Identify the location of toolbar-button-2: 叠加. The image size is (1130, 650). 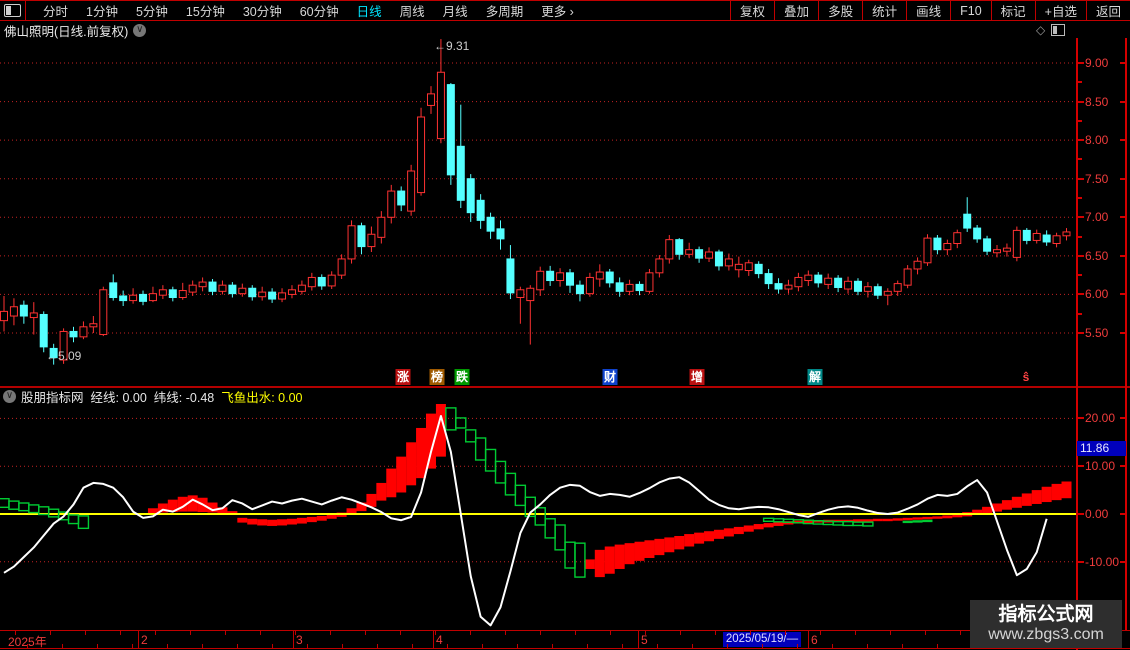
(796, 10).